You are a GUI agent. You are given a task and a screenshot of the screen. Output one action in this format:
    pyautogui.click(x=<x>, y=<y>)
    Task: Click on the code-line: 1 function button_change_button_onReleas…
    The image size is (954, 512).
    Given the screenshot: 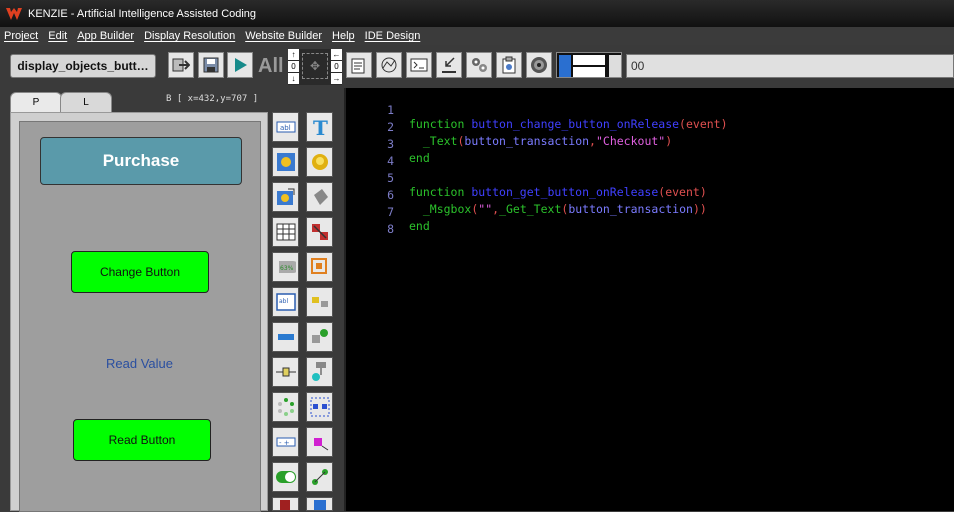 What is the action you would take?
    pyautogui.click(x=650, y=110)
    